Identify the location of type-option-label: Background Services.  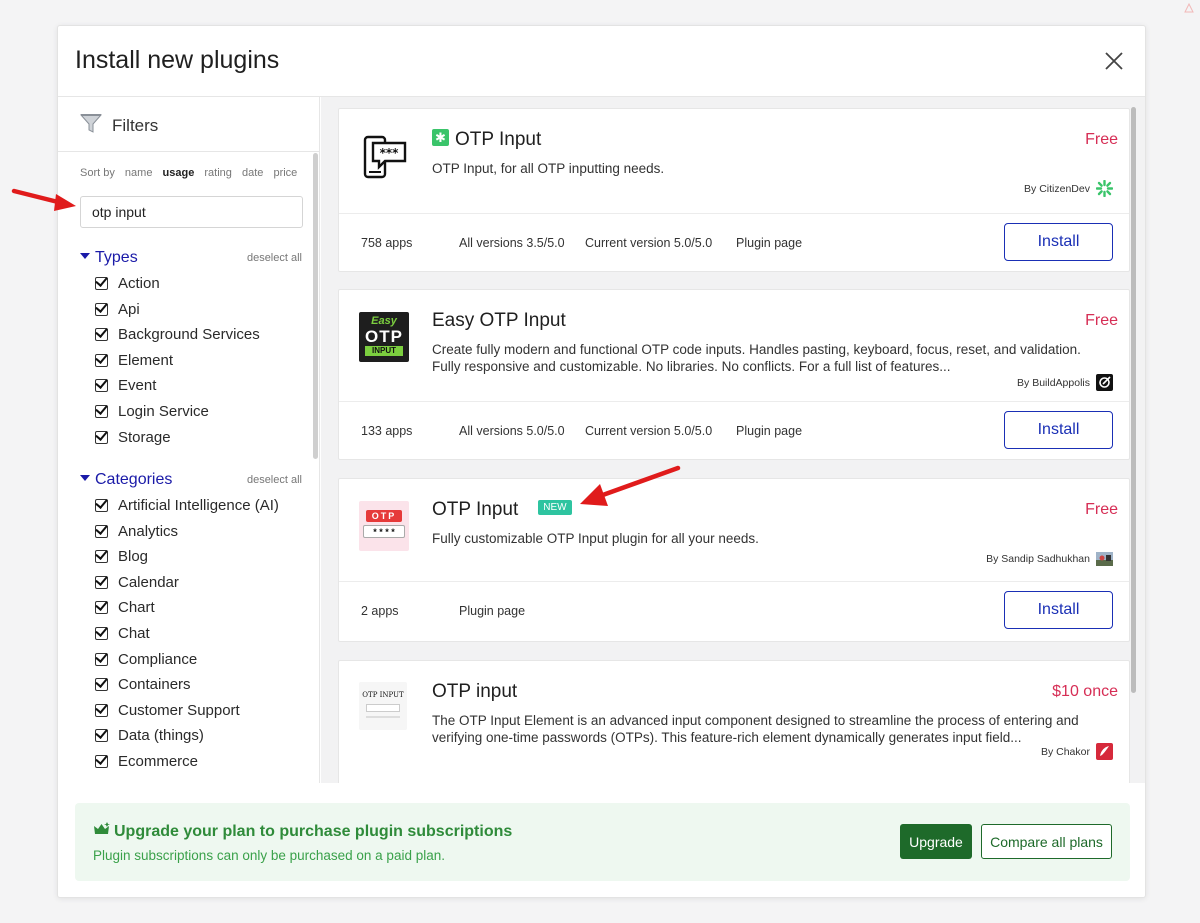
(189, 335).